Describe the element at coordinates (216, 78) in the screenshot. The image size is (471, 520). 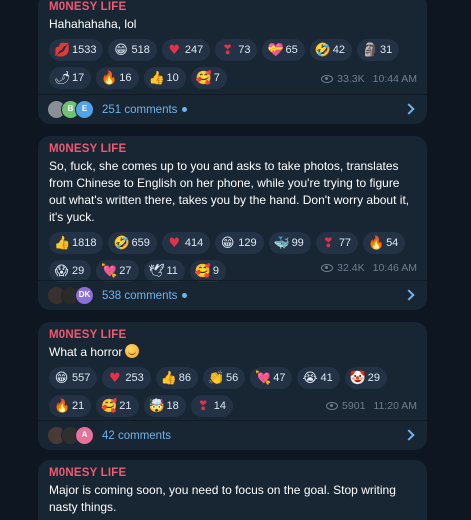
I see `reaction-count: 7` at that location.